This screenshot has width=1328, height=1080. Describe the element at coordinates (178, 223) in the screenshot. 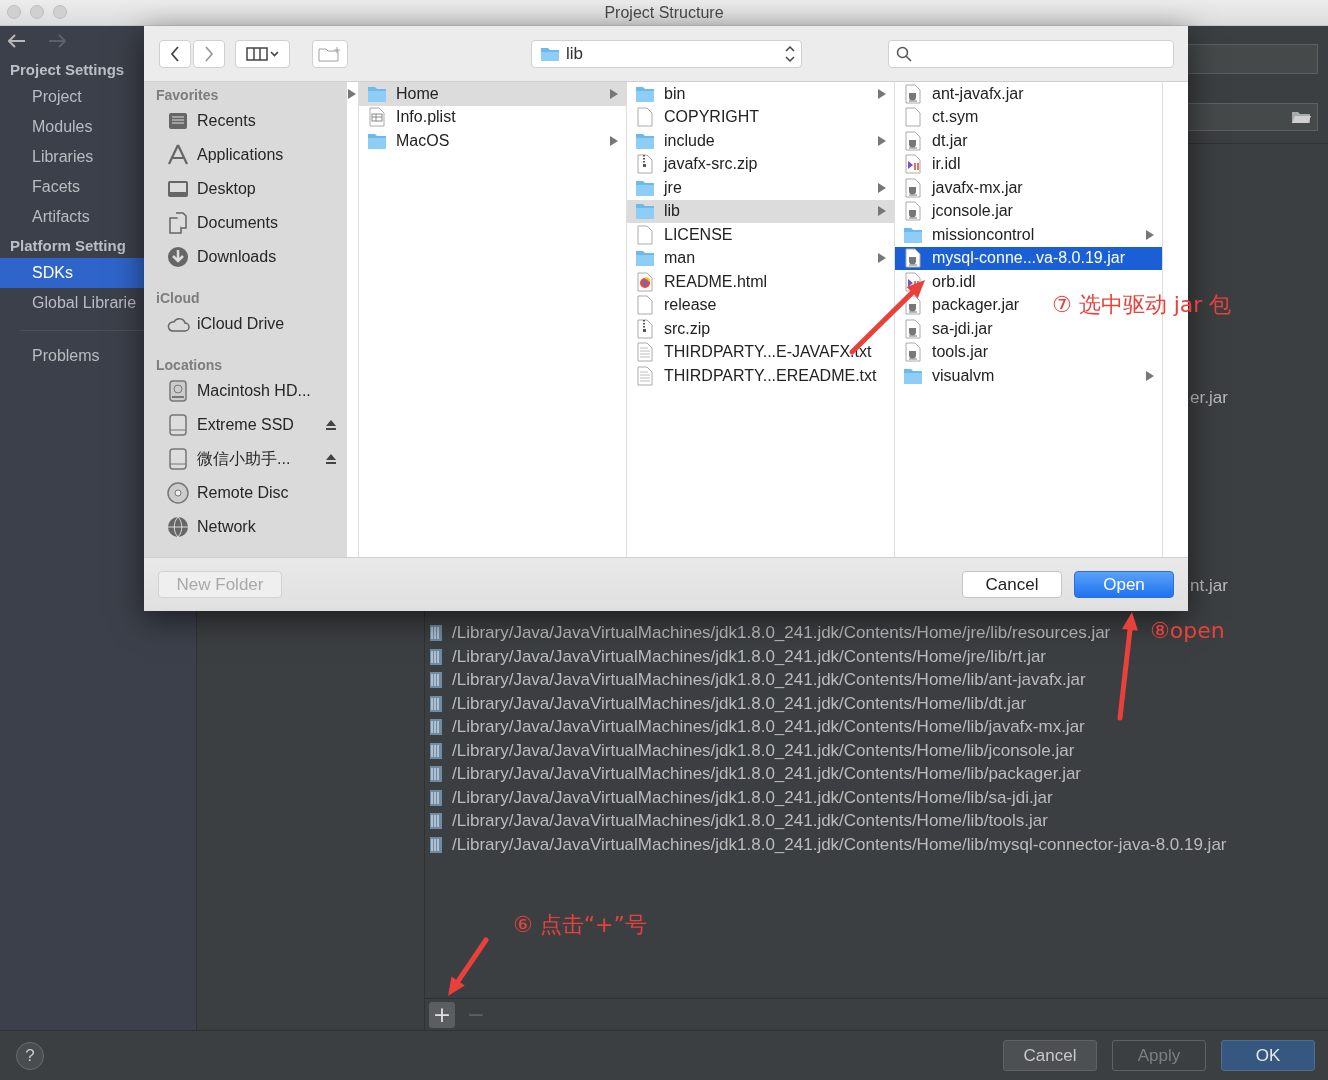

I see `documents-icon` at that location.